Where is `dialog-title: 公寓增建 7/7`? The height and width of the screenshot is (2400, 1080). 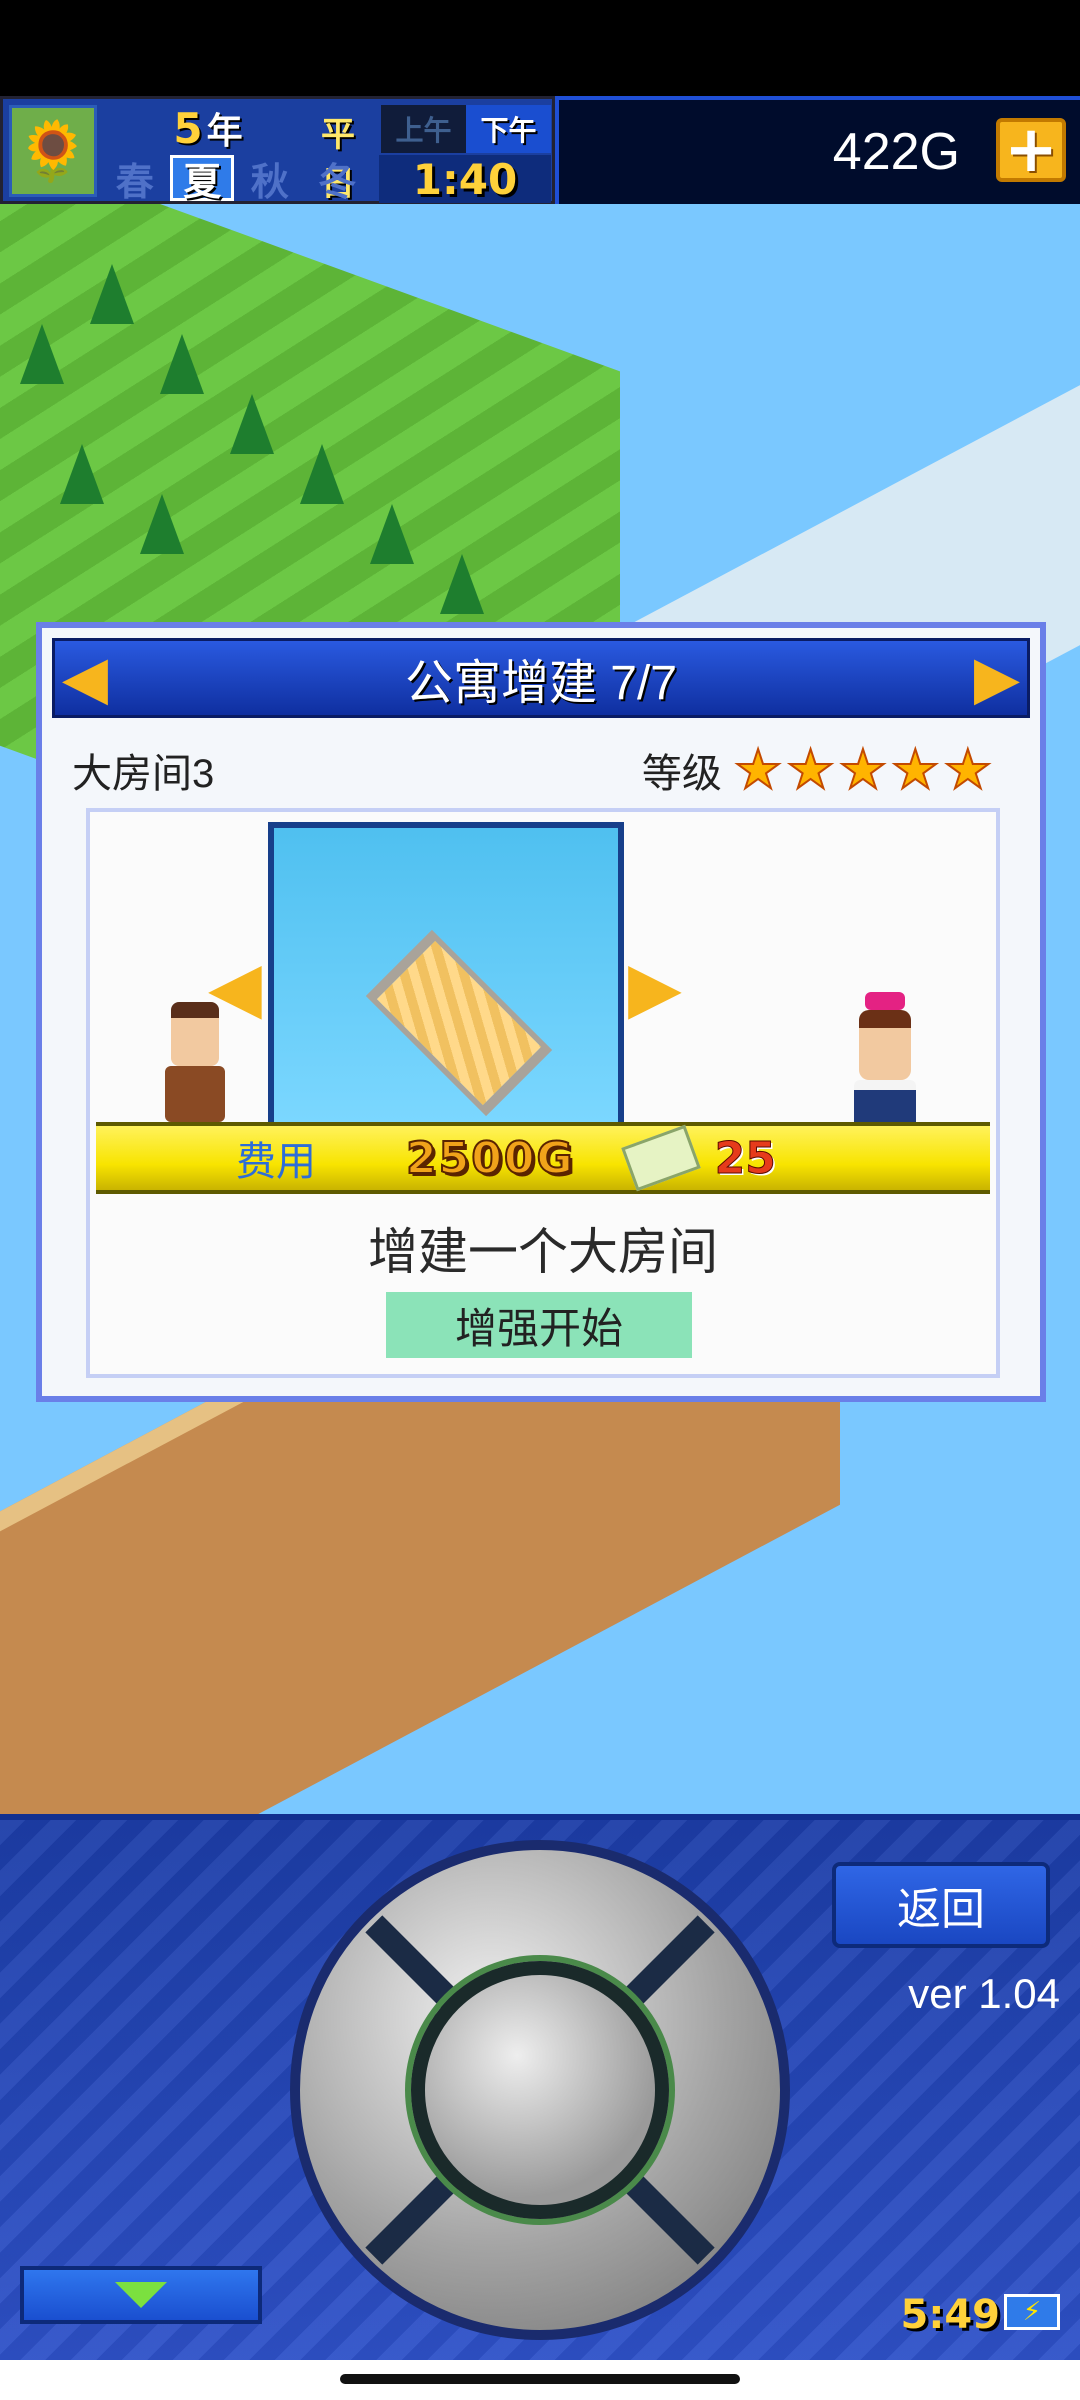 dialog-title: 公寓增建 7/7 is located at coordinates (541, 683).